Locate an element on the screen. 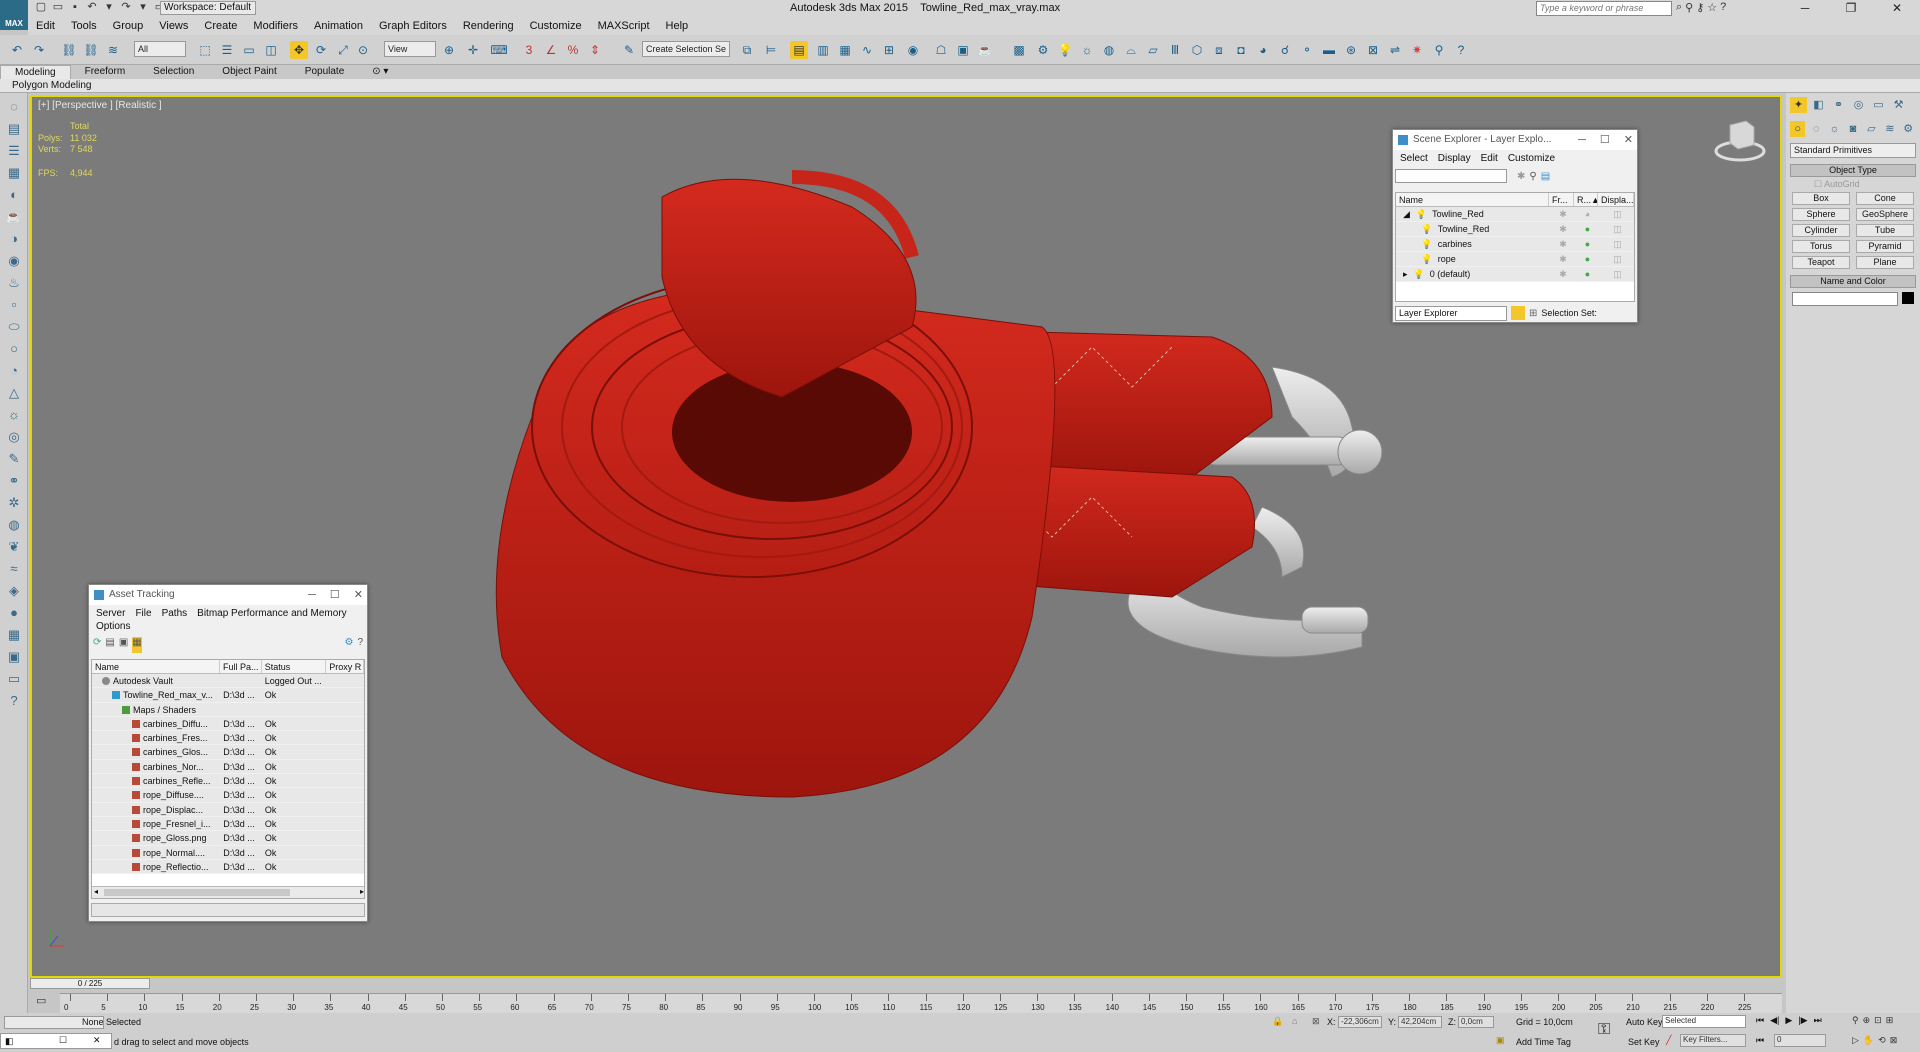  tool-list-icon: ☰ is located at coordinates (14, 151).